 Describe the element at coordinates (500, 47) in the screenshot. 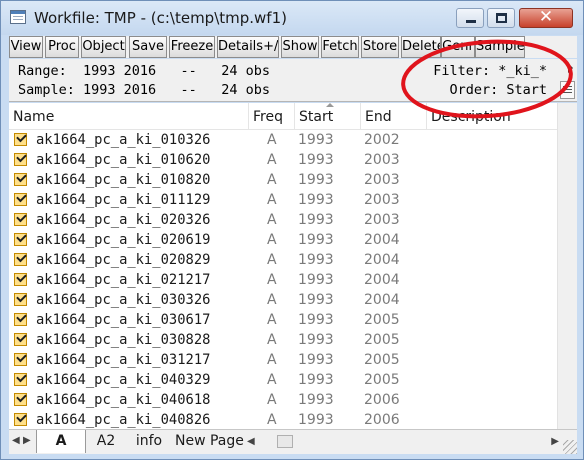

I see `sample-button: Sample` at that location.